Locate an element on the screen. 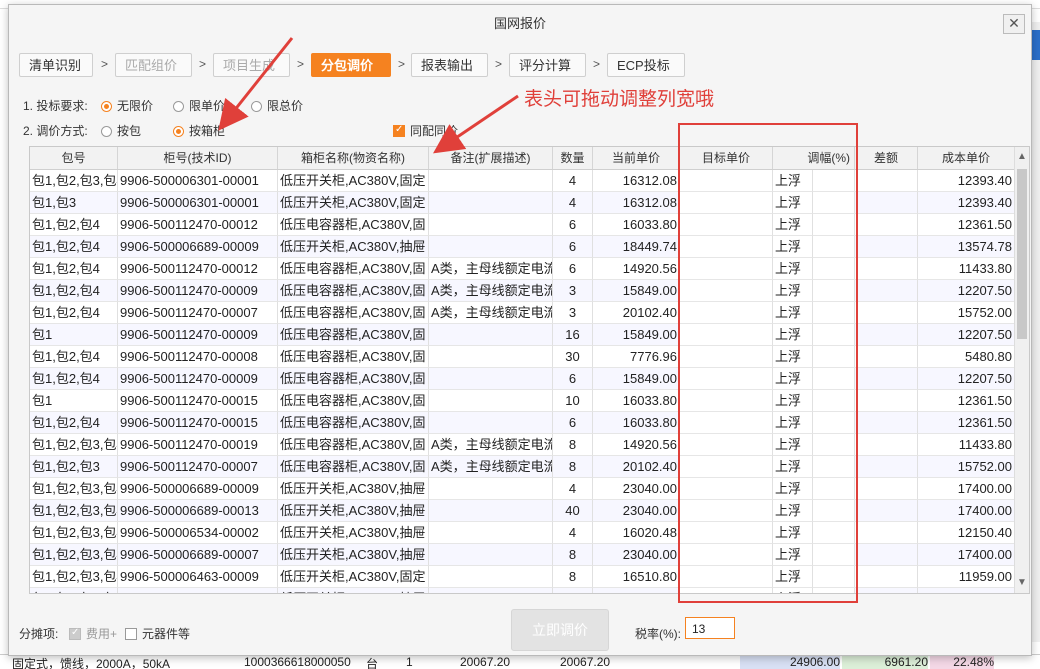  radio-total-limit: 限总价 is located at coordinates (277, 105).